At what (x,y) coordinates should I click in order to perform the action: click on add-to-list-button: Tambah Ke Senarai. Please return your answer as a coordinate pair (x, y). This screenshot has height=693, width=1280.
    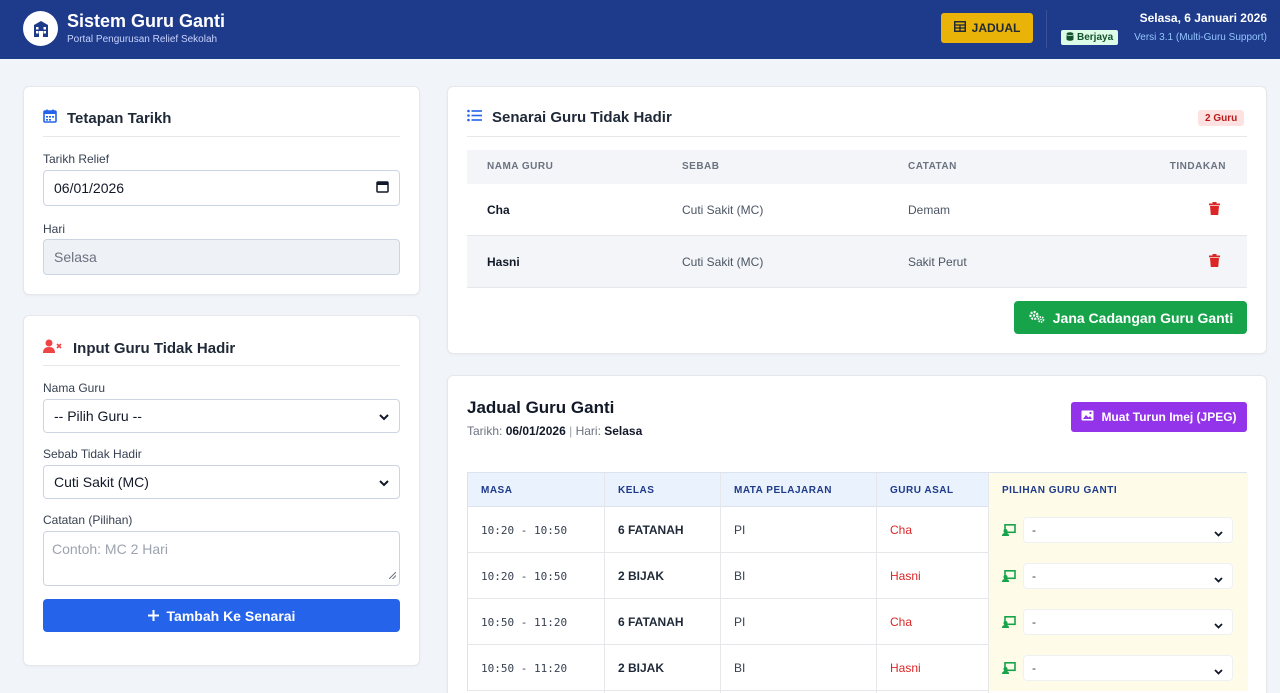
    Looking at the image, I should click on (221, 615).